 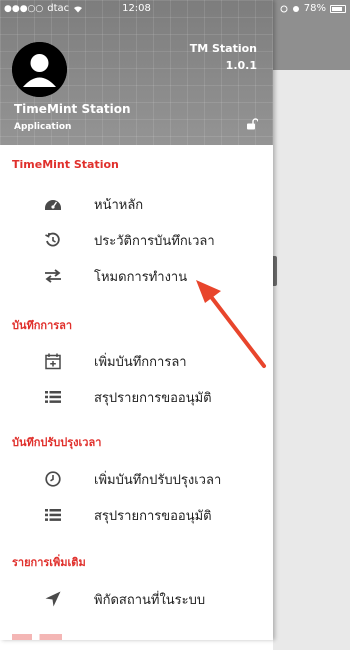 I want to click on menu-item-history: ประวัติการบันทึกเวลา, so click(x=136, y=240).